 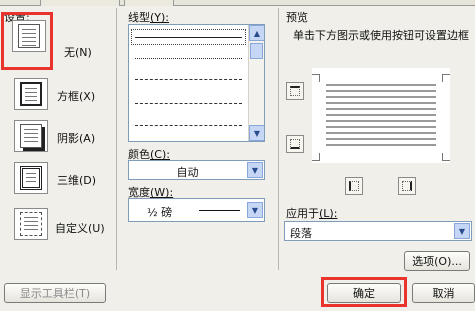 What do you see at coordinates (378, 231) in the screenshot?
I see `apply-to-select: 段落 ▼` at bounding box center [378, 231].